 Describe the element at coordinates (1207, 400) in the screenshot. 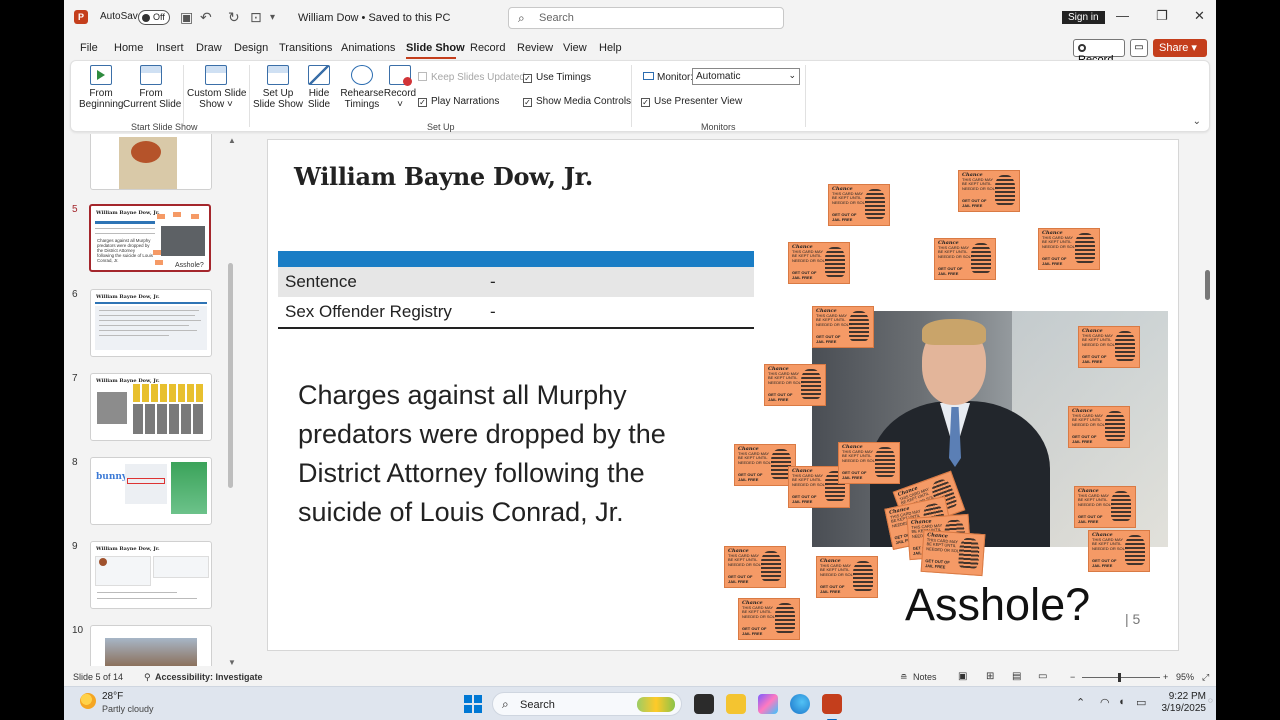

I see `slide-scrollbar` at that location.